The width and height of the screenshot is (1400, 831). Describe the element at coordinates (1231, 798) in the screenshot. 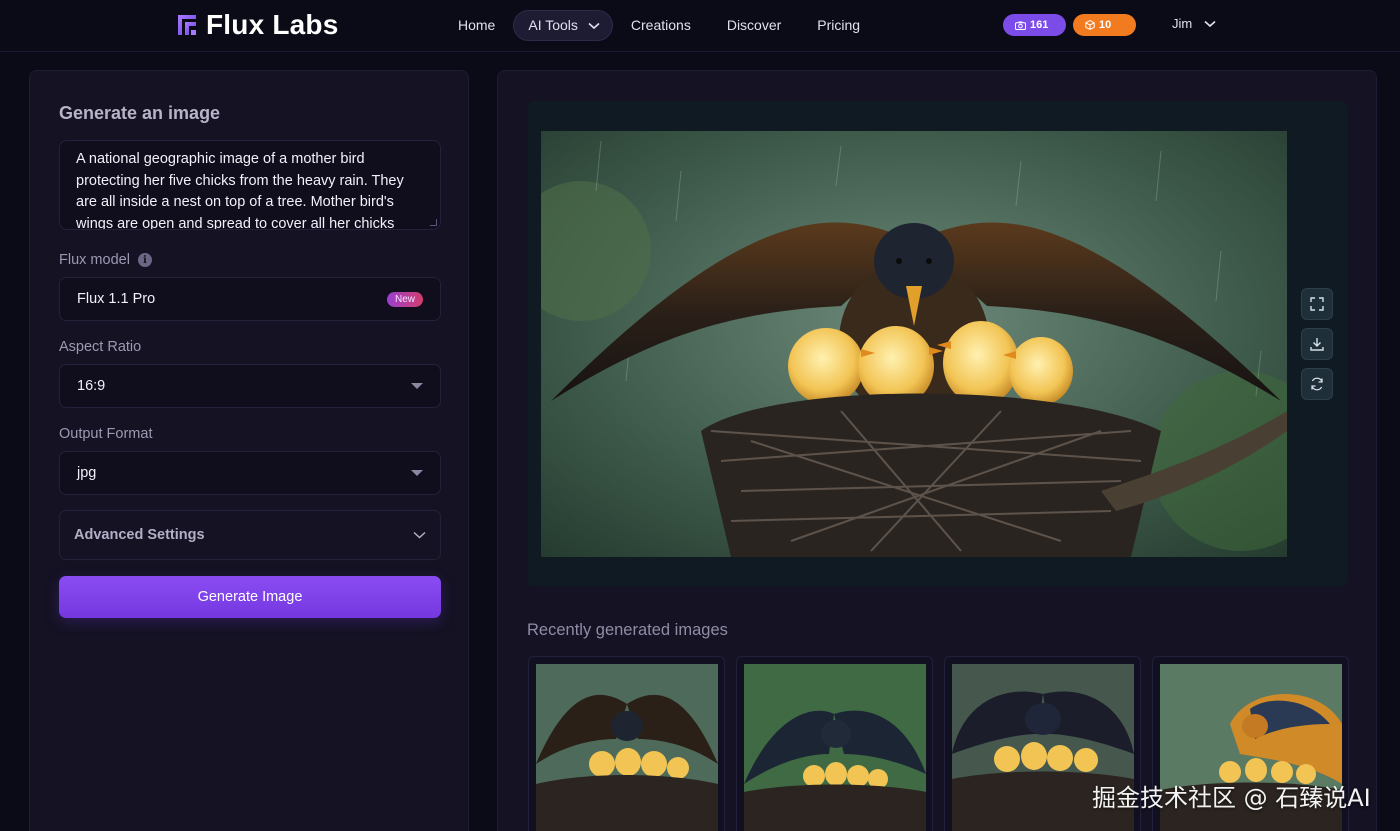

I see `watermark-text: 掘金技术社区 @ 石臻说AI` at that location.